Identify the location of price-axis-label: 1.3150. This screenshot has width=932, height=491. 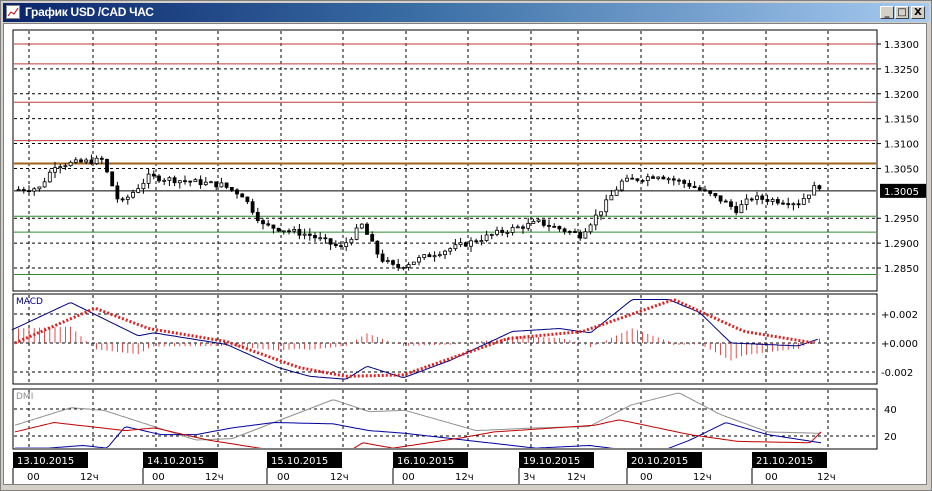
(901, 120).